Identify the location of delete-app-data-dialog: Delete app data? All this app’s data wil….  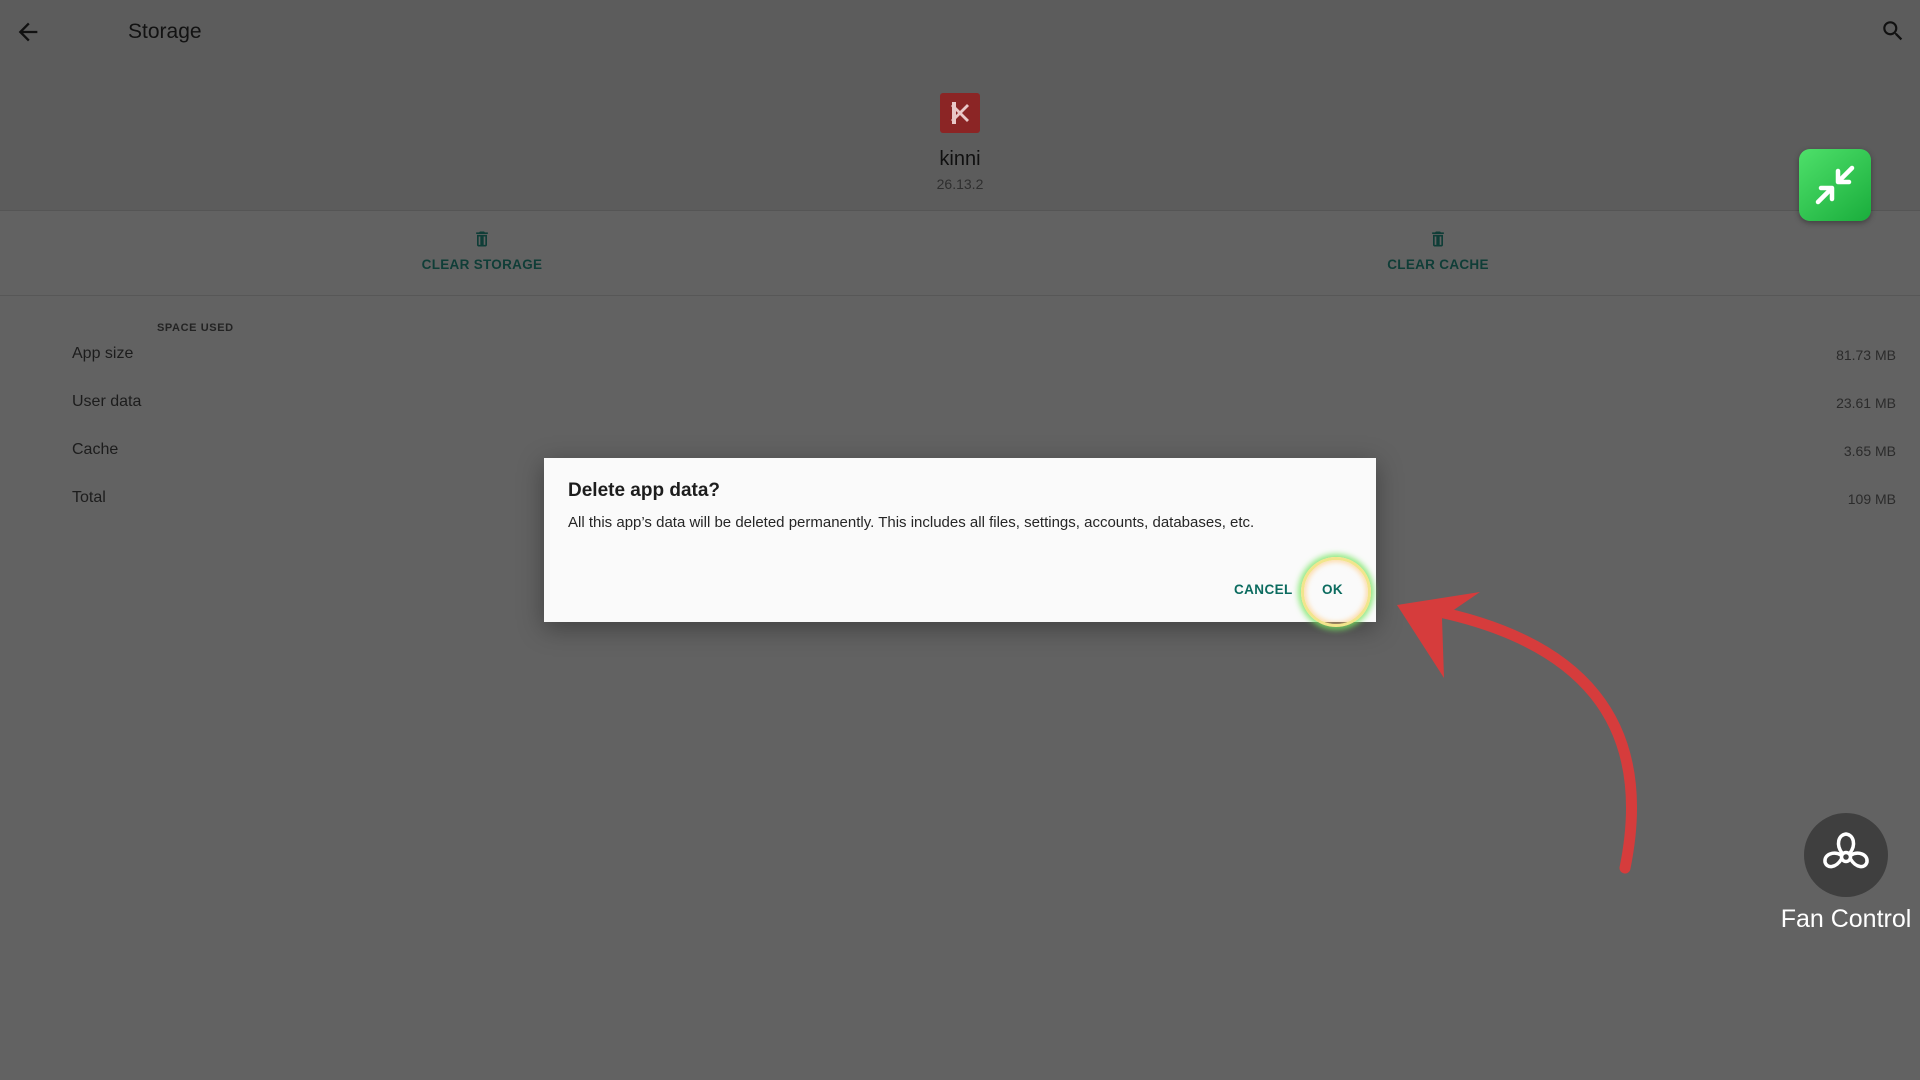
(960, 540).